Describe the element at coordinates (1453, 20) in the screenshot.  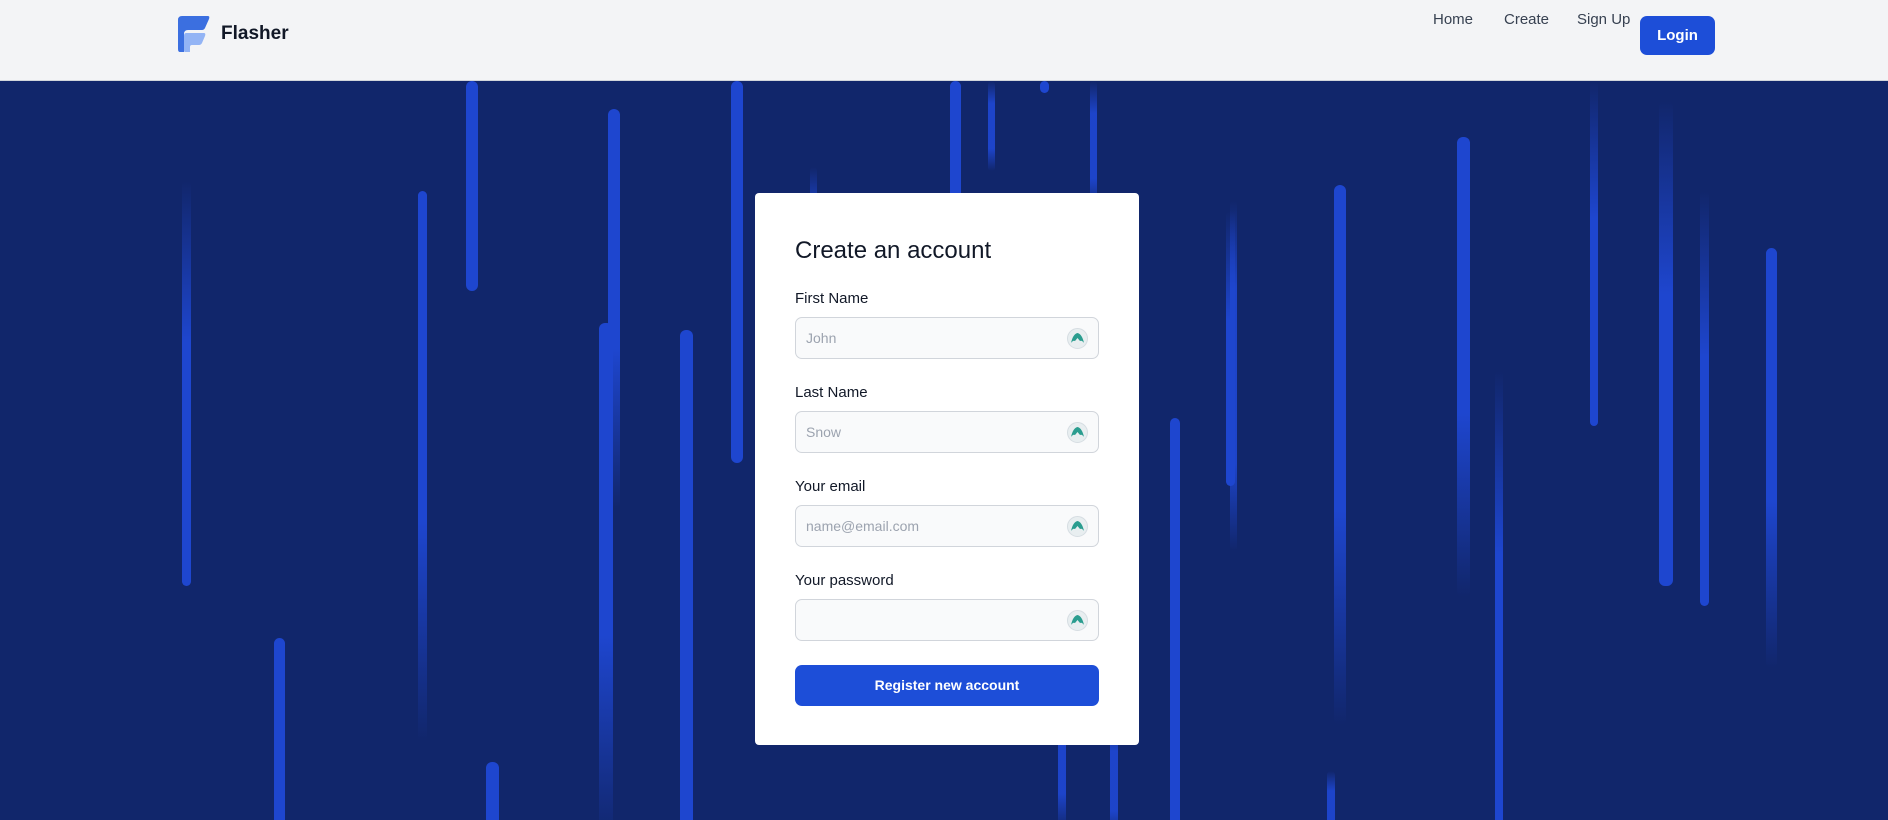
I see `nav-home-link: Home` at that location.